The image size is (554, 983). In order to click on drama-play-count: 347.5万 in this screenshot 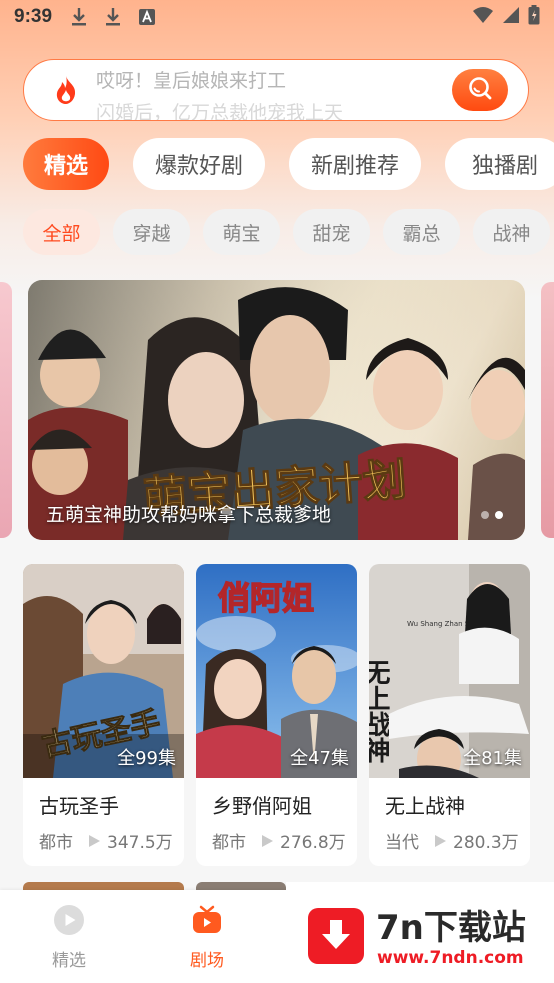, I will do `click(140, 843)`.